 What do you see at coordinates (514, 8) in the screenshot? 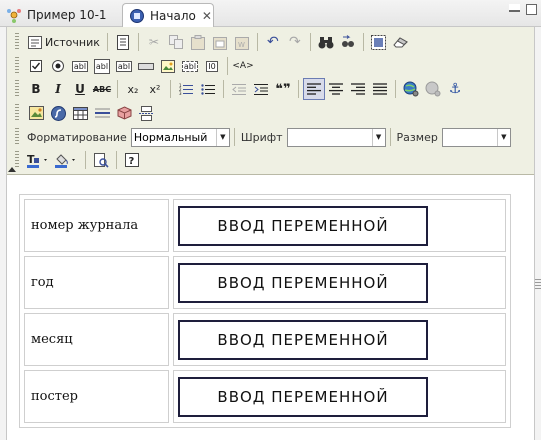
I see `minimize-icon` at bounding box center [514, 8].